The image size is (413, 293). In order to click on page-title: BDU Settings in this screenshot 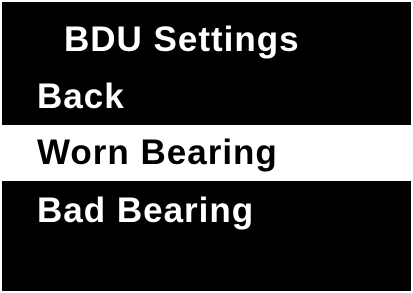, I will do `click(182, 39)`.